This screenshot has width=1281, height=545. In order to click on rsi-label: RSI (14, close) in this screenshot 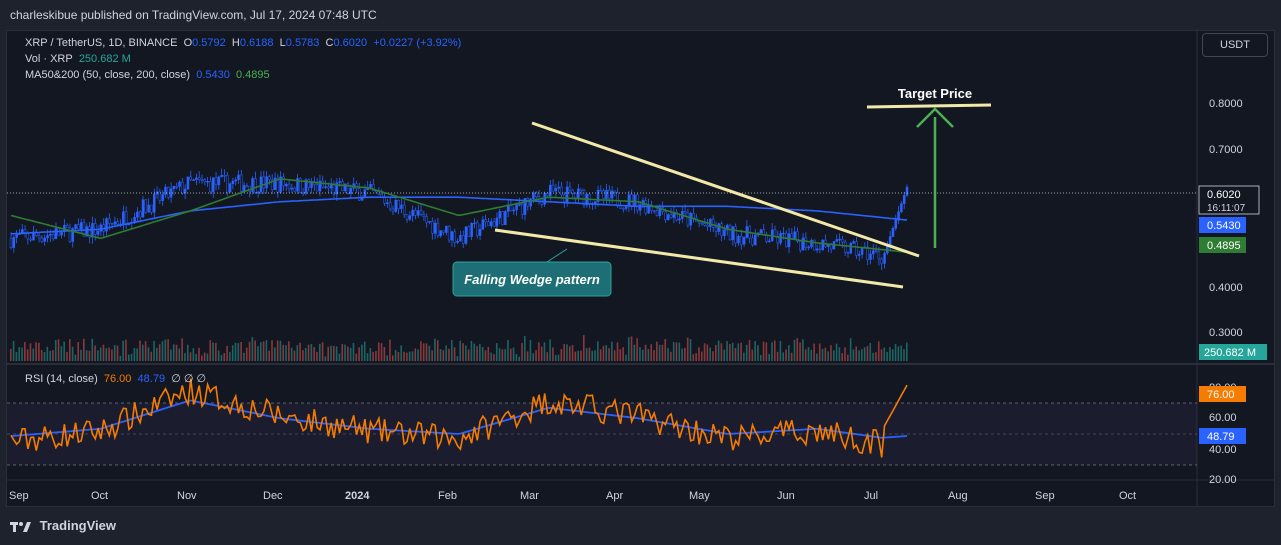, I will do `click(61, 379)`.